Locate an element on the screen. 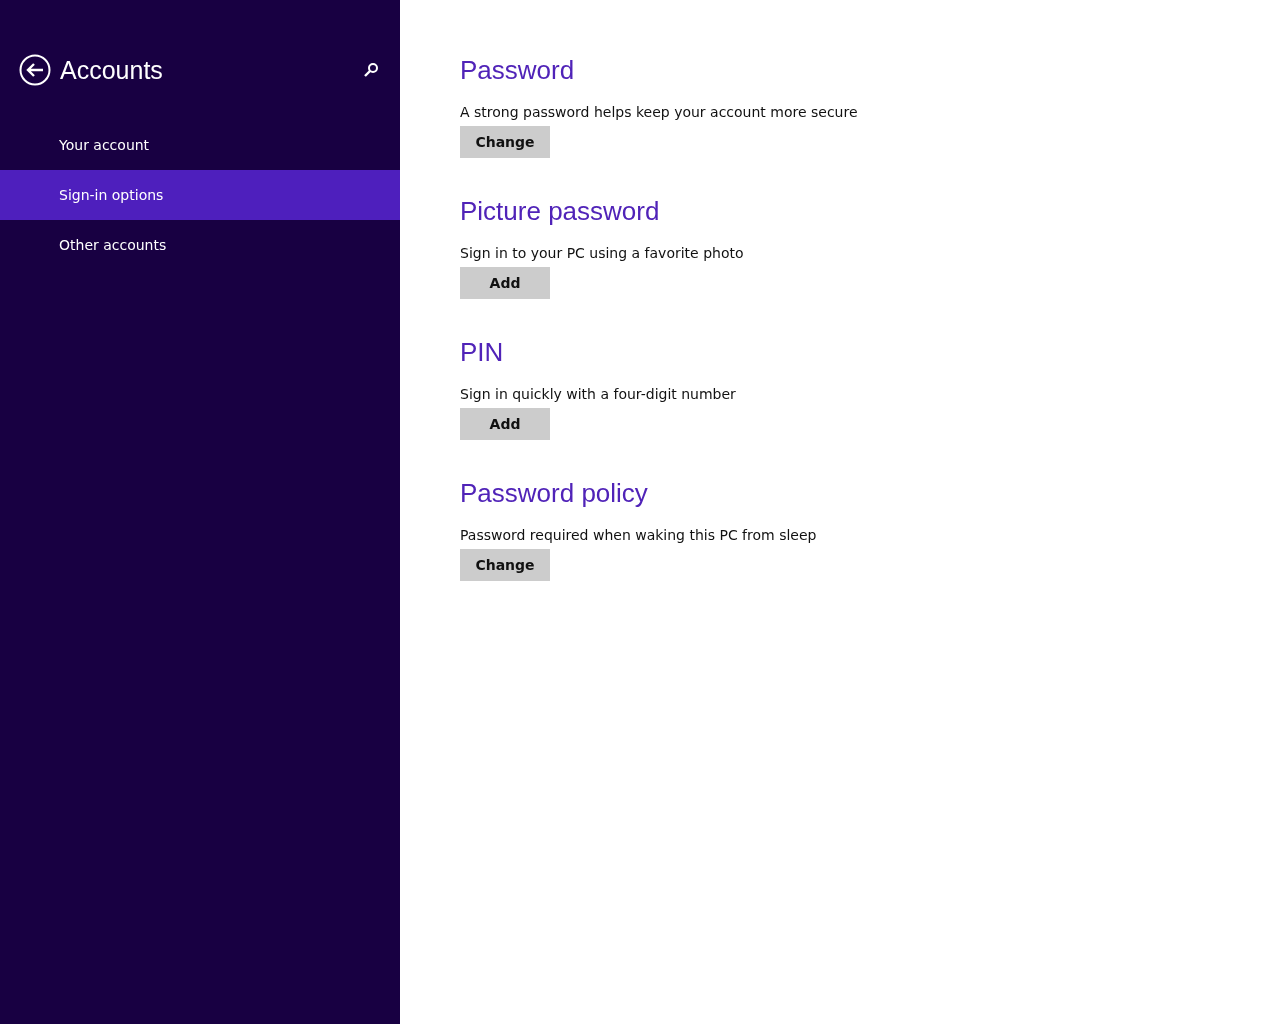 Image resolution: width=1280 pixels, height=1024 pixels. sidebar-item: Sign-in options is located at coordinates (200, 195).